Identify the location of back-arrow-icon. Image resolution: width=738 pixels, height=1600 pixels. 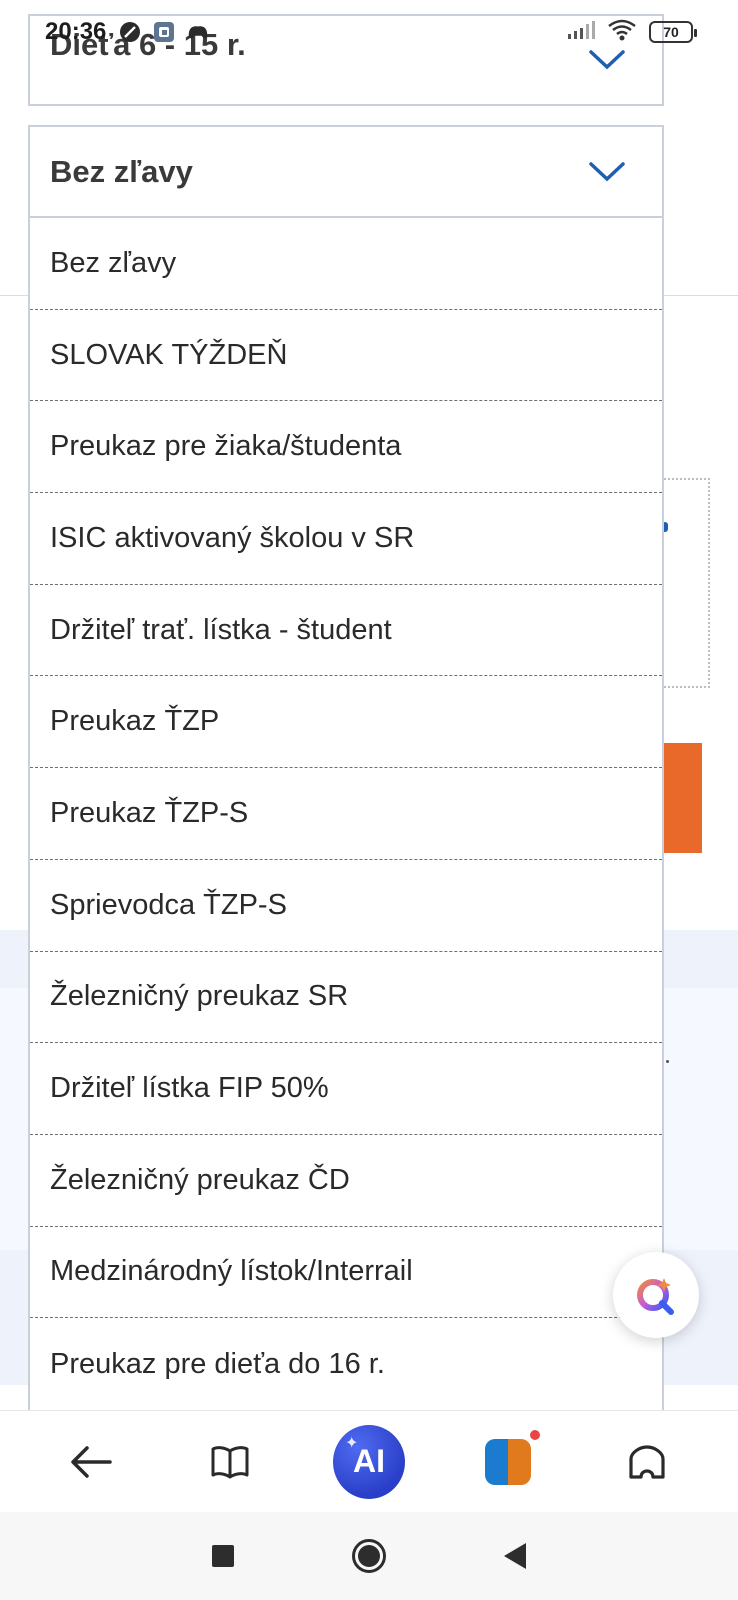
(92, 1461).